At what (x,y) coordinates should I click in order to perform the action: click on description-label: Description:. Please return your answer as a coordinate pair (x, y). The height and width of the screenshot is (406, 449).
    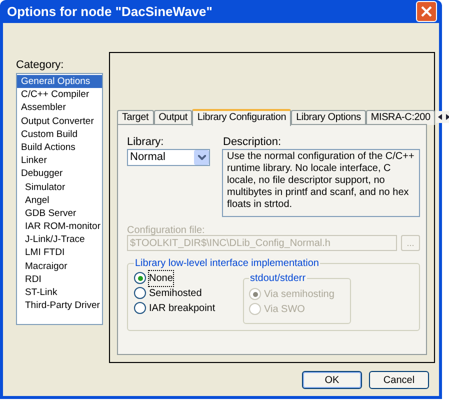
    Looking at the image, I should click on (252, 142).